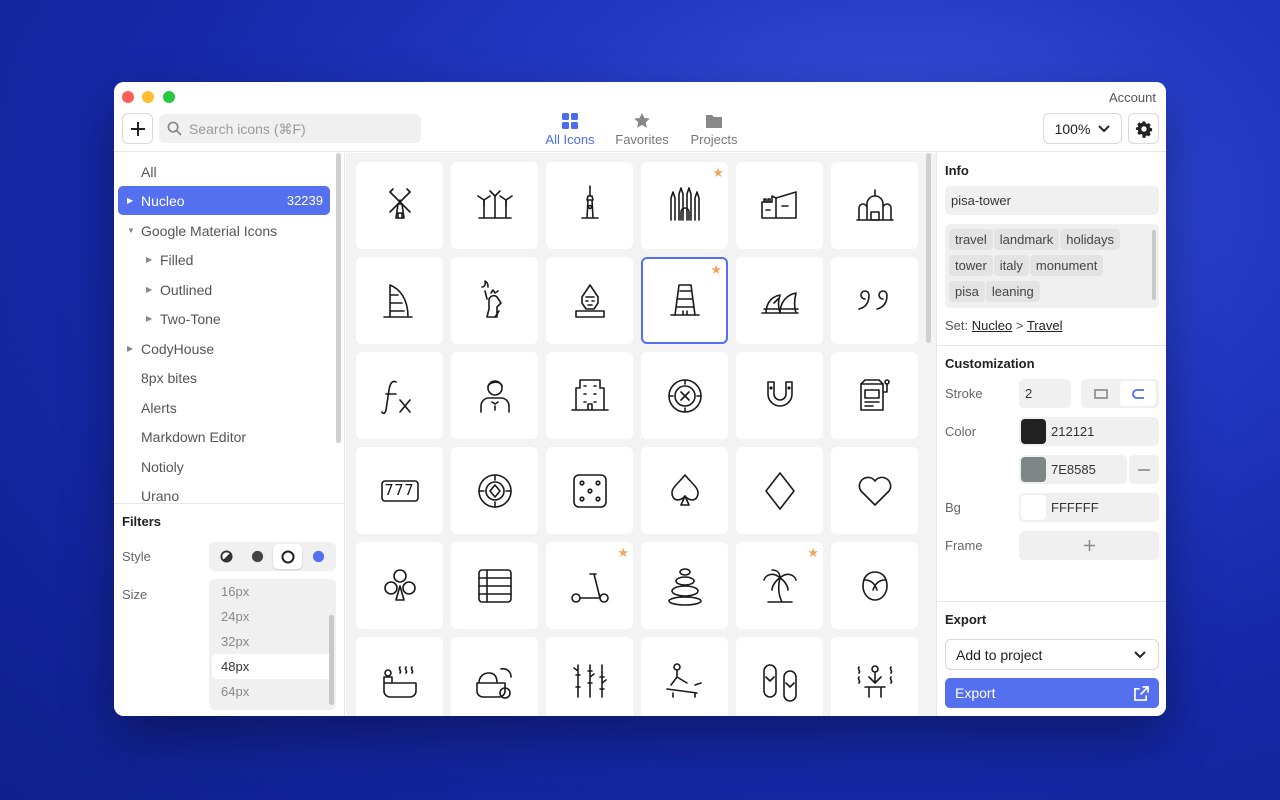  Describe the element at coordinates (272, 616) in the screenshot. I see `size-option: 24px` at that location.